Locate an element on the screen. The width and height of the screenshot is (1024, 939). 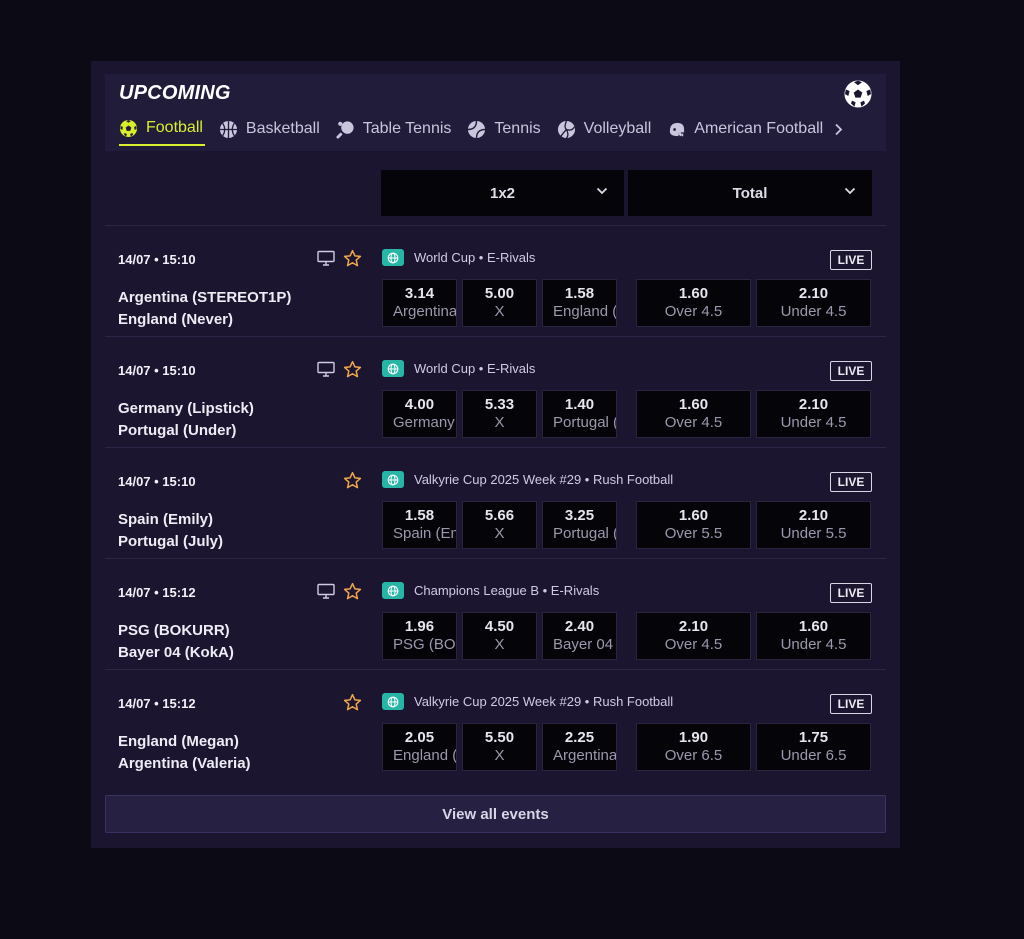
odd-label: Under 4.5 is located at coordinates (813, 311).